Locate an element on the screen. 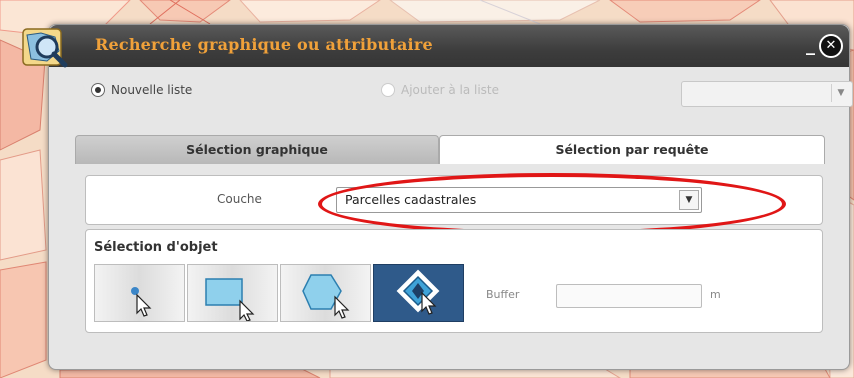 This screenshot has height=378, width=854. buffer-unit: m is located at coordinates (715, 294).